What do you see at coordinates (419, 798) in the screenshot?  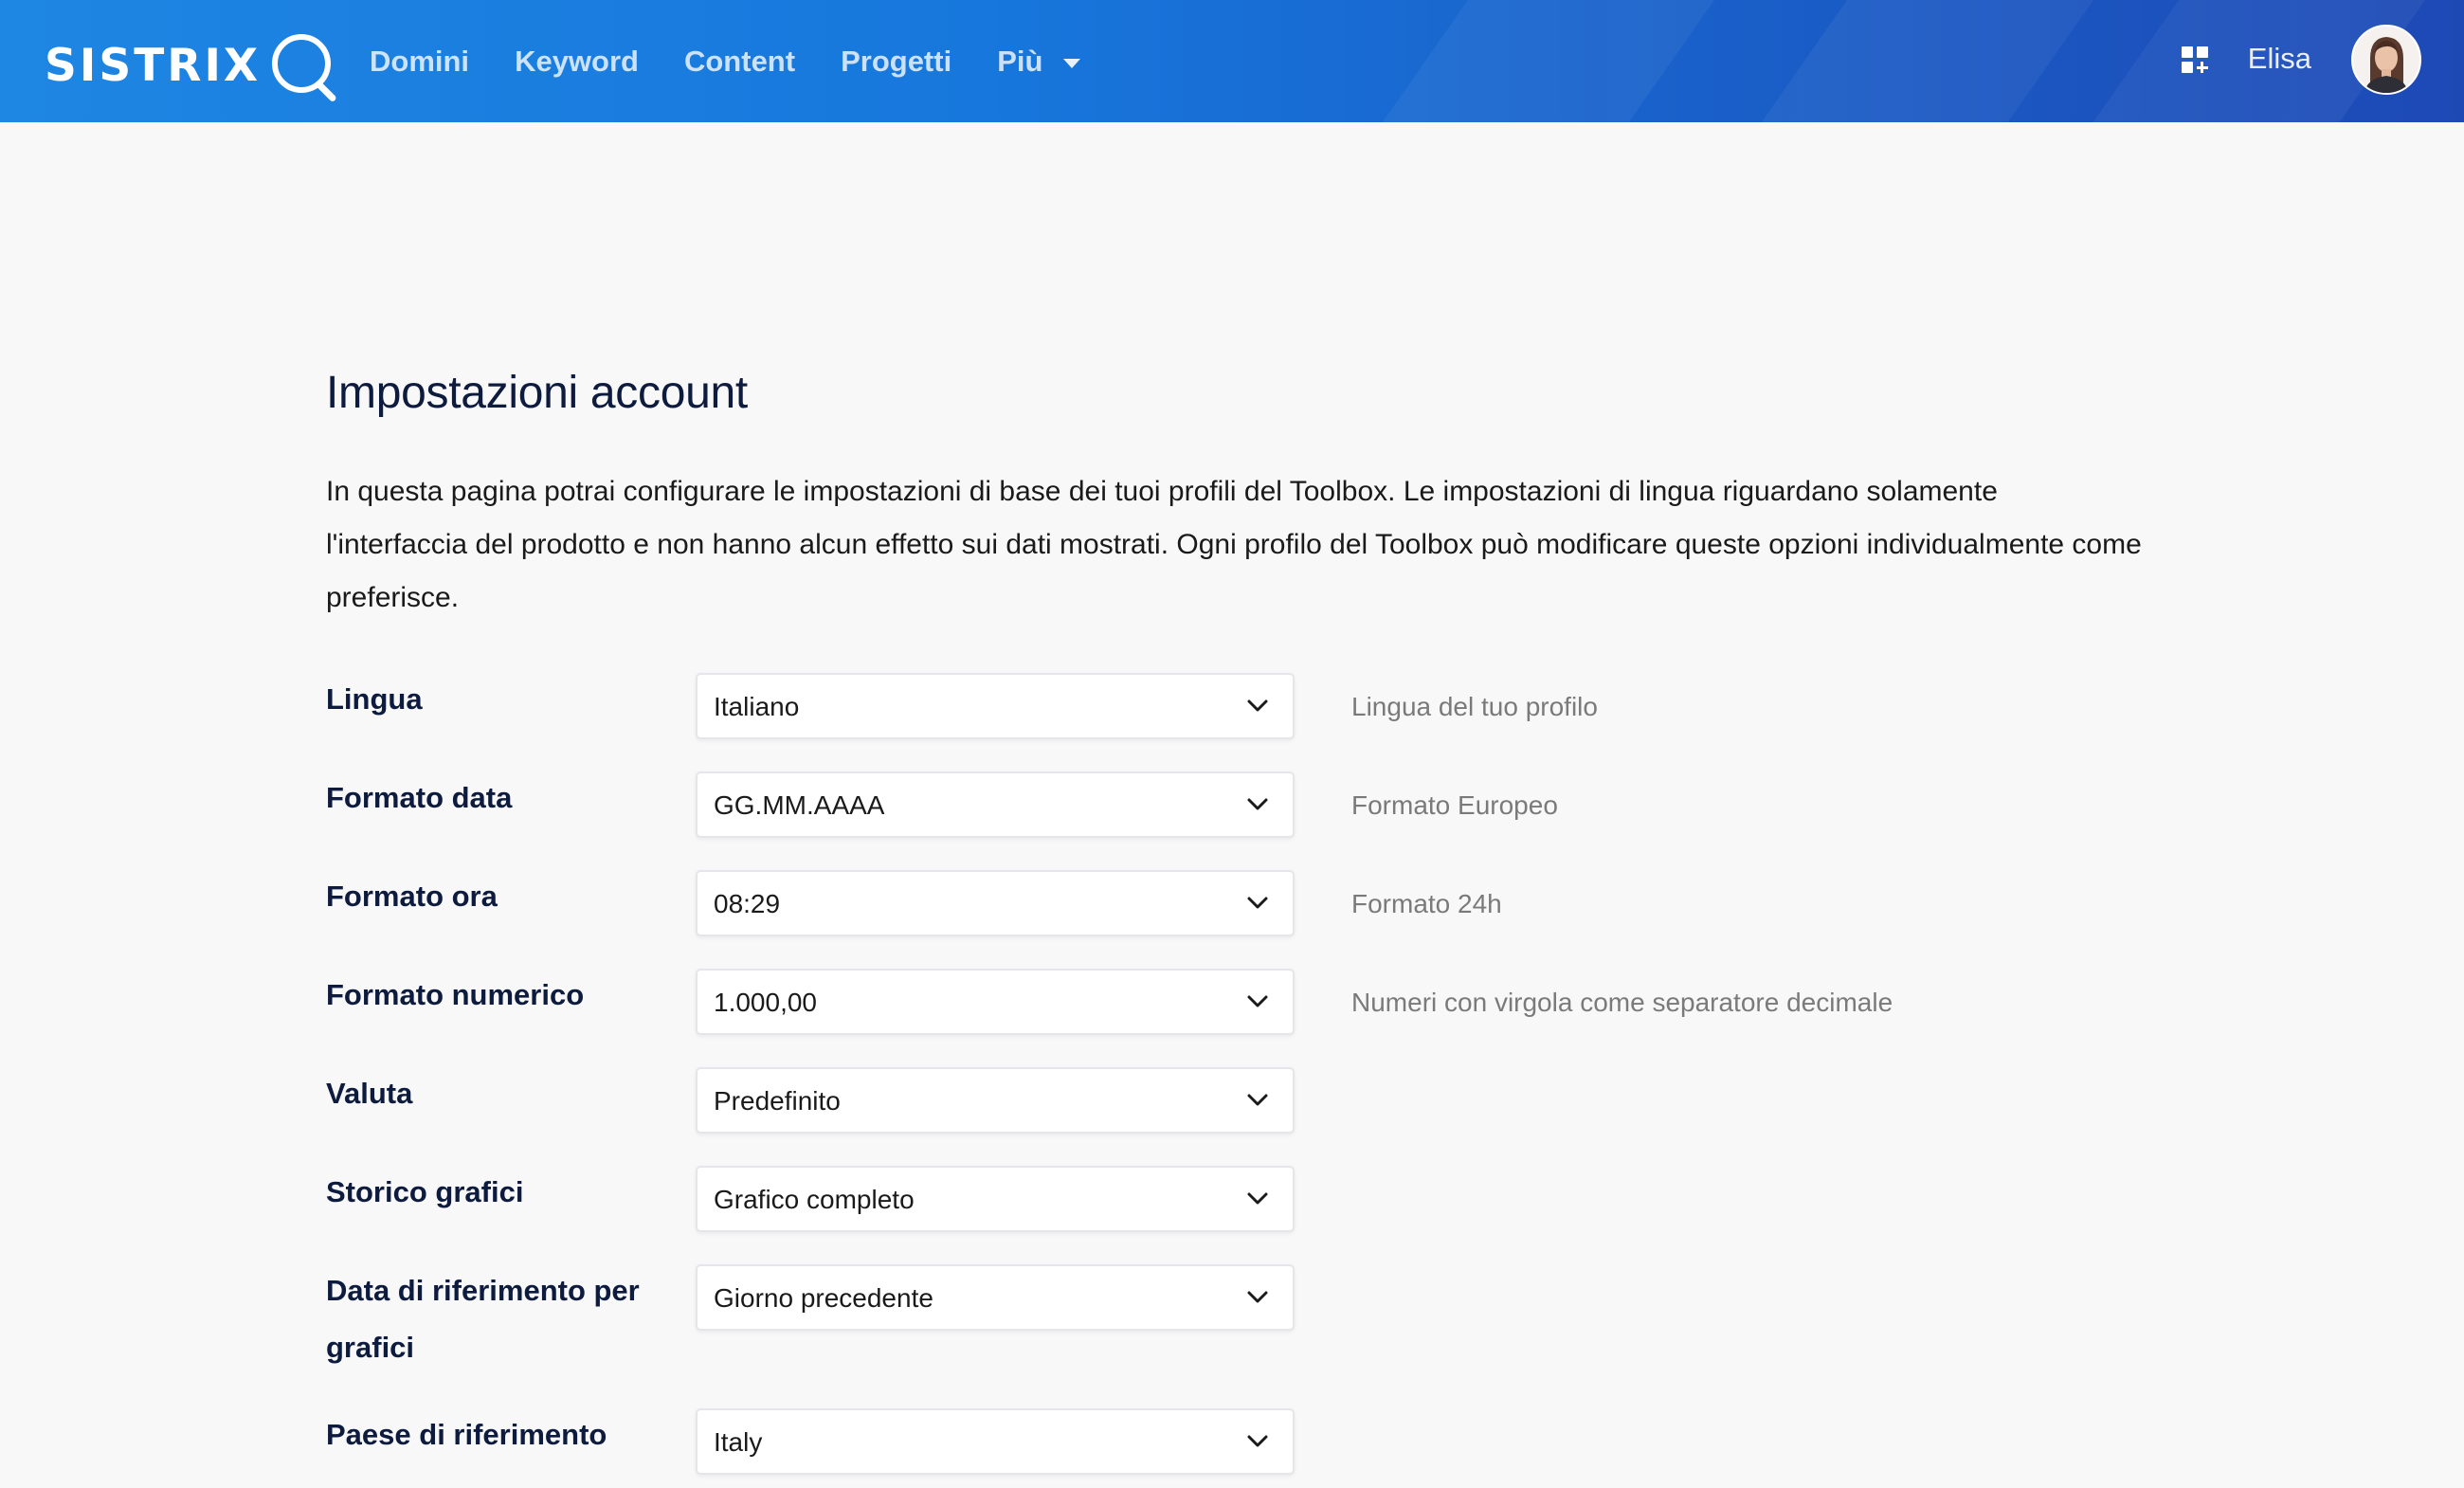 I see `setting-label: Formato data` at bounding box center [419, 798].